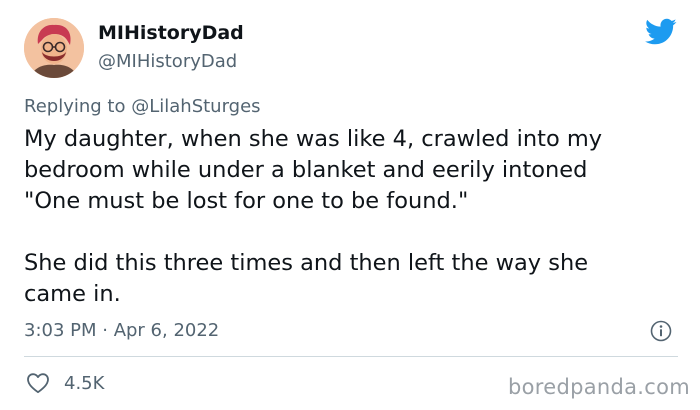 This screenshot has width=700, height=410. What do you see at coordinates (167, 61) in the screenshot?
I see `handle: @MIHistoryDad` at bounding box center [167, 61].